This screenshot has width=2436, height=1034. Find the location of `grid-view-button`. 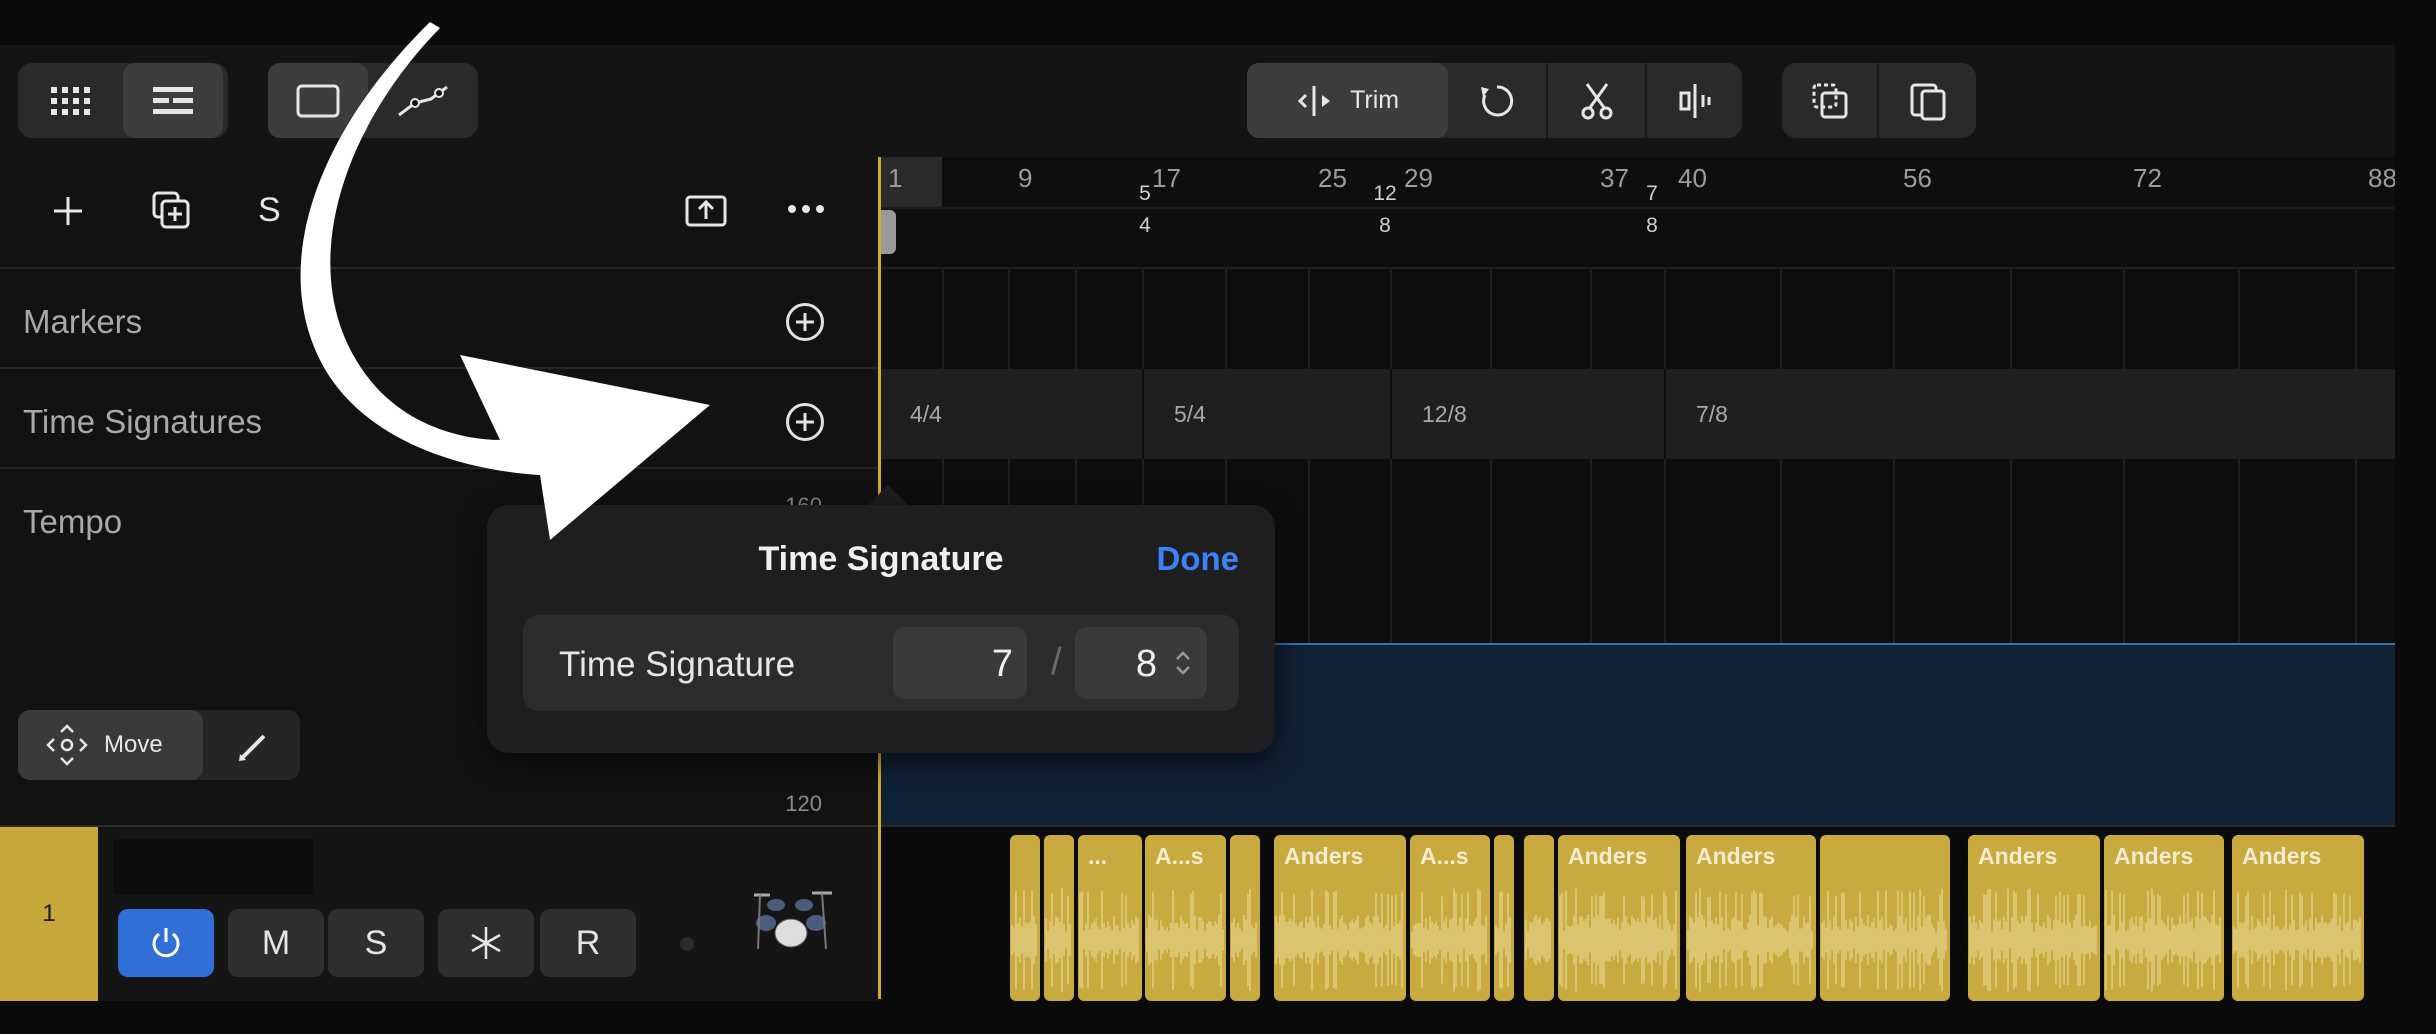

grid-view-button is located at coordinates (70, 100).